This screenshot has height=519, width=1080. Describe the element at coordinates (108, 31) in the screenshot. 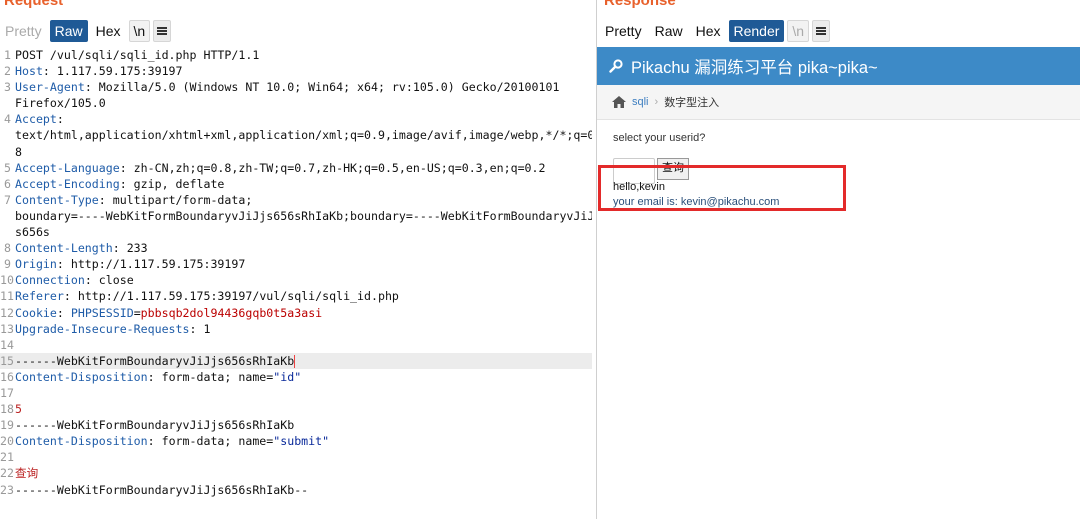

I see `request-tab-hex: Hex` at that location.